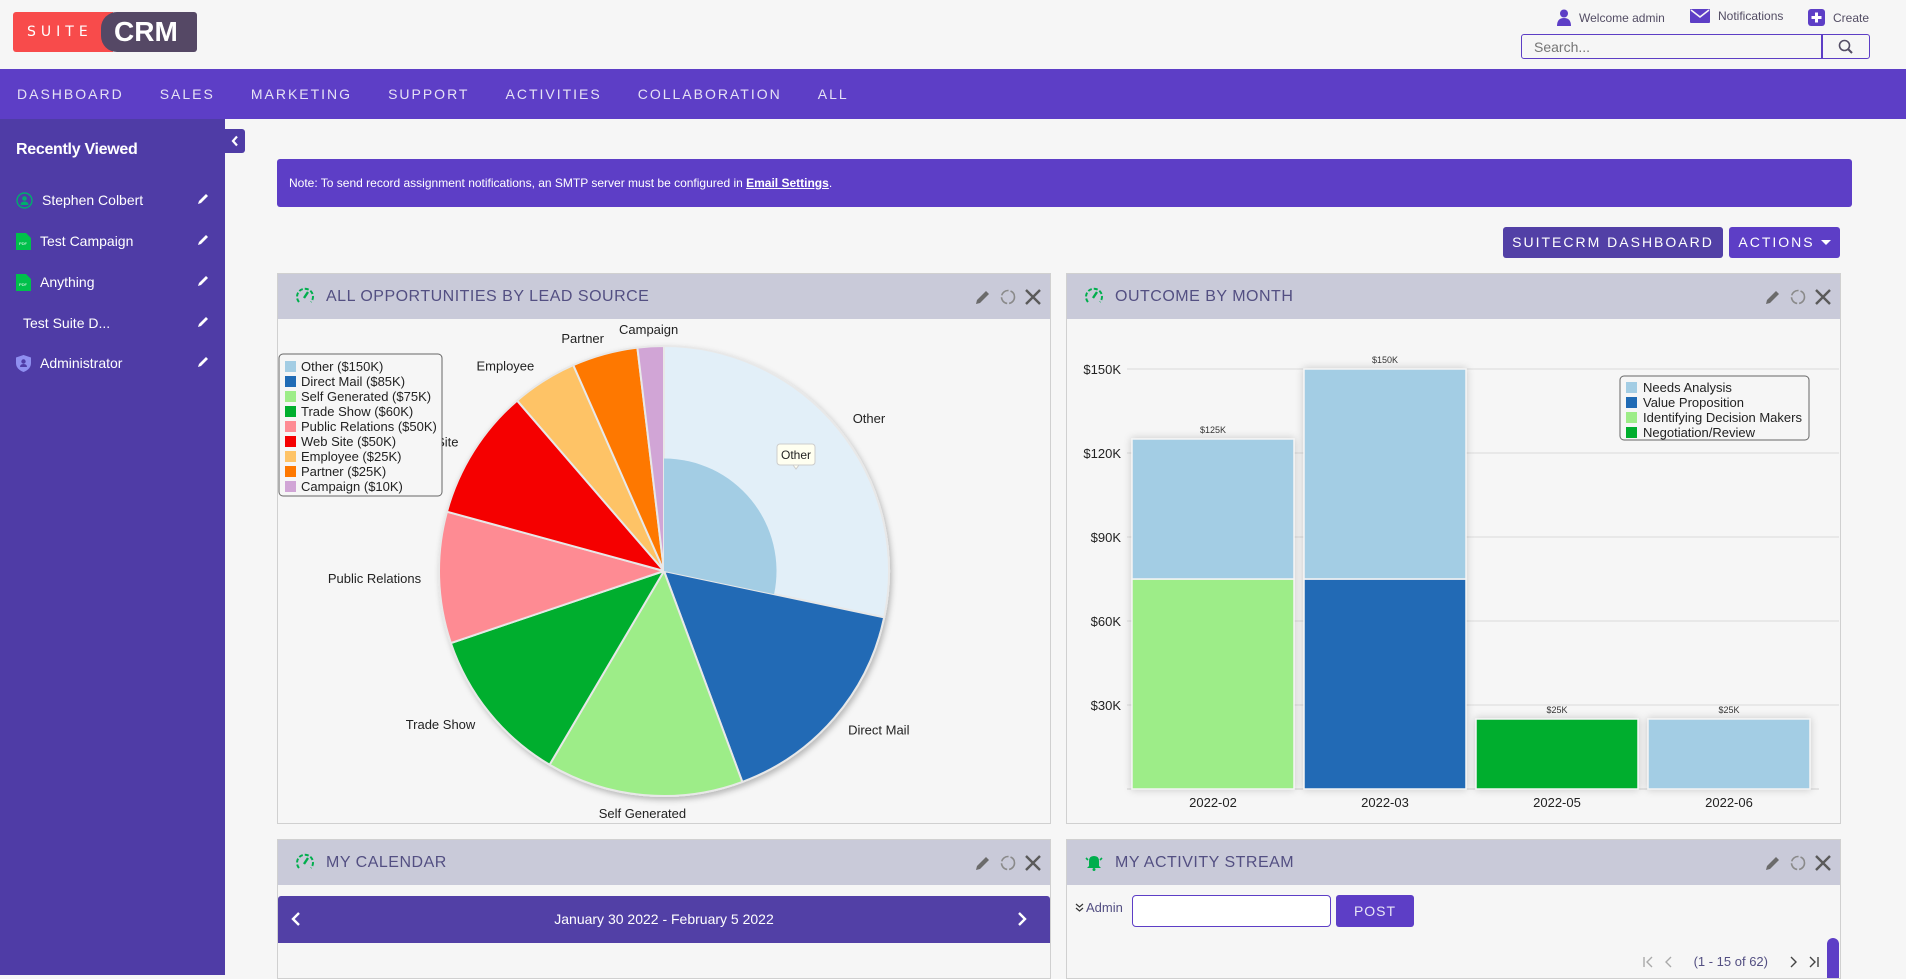  Describe the element at coordinates (77, 149) in the screenshot. I see `recently-viewed-title: Recently Viewed` at that location.